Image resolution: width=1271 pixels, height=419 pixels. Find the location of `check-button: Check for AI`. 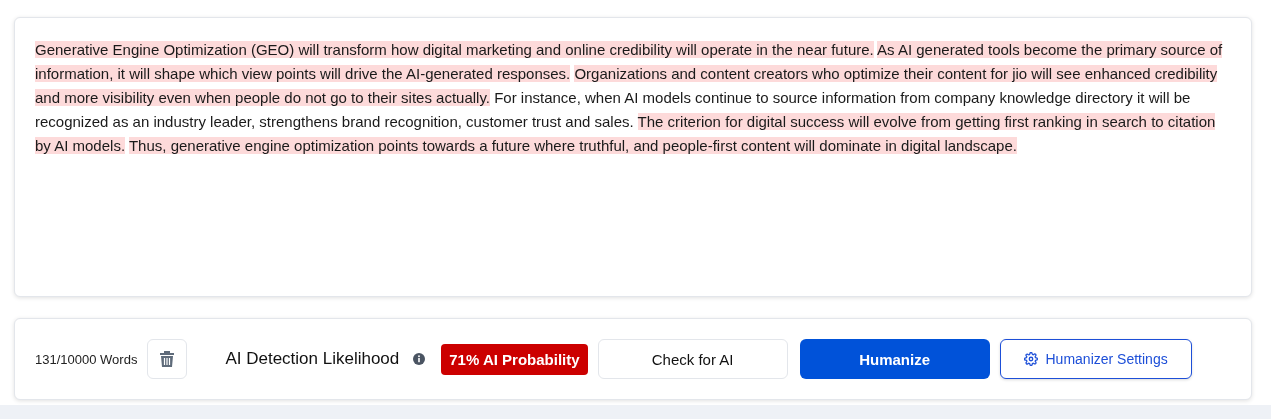

check-button: Check for AI is located at coordinates (692, 359).